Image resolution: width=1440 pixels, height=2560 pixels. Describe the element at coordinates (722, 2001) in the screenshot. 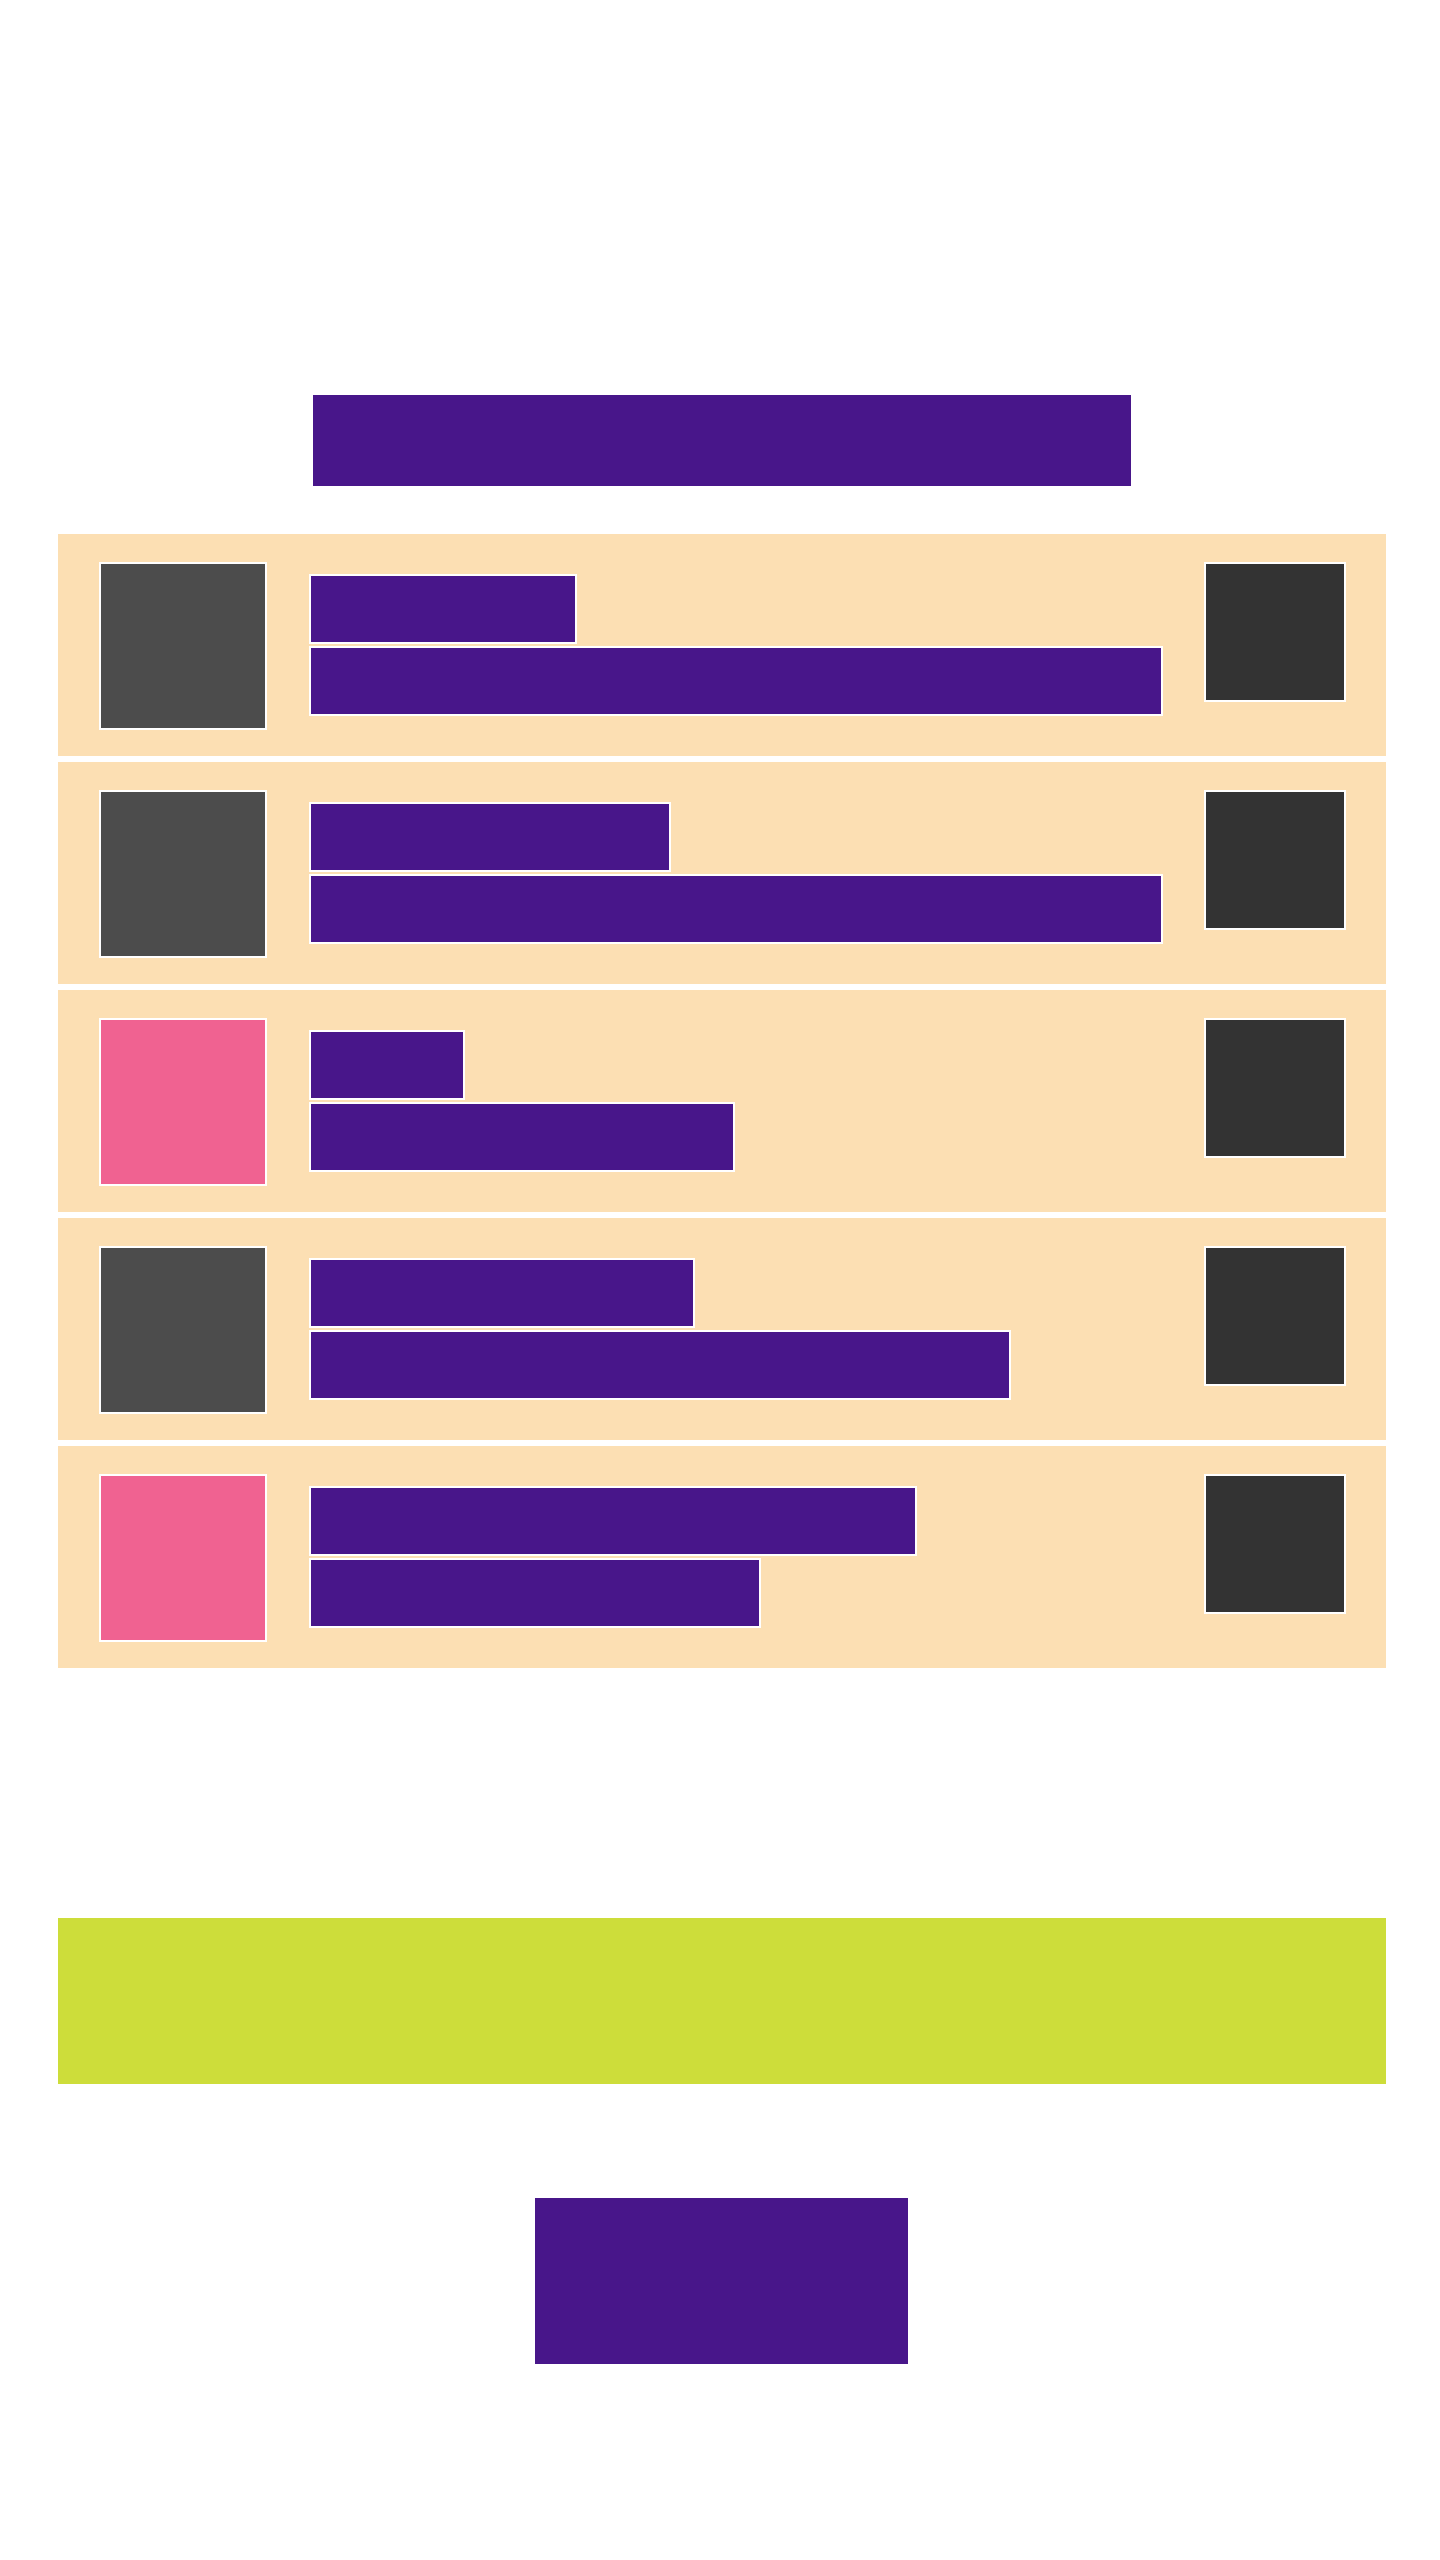

I see `banner` at that location.